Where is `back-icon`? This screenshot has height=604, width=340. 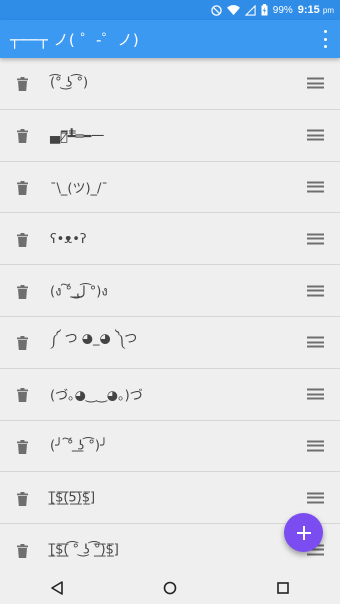
back-icon is located at coordinates (57, 588).